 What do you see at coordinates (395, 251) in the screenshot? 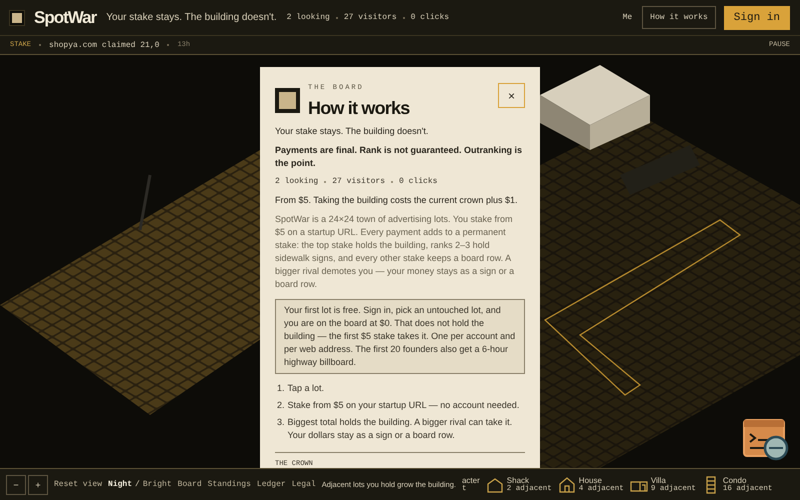
I see `description-text: SpotWar is a 24×24 town of advertising lots. You stake from $5 on a startup URL. Every payment adds to a permanent stake: the top stake holds the building, ranks 2–3 hold sidewalk signs, and every other stake keeps a board row. A bigger rival demotes you — your money stays as a sign or a board row.` at bounding box center [395, 251].